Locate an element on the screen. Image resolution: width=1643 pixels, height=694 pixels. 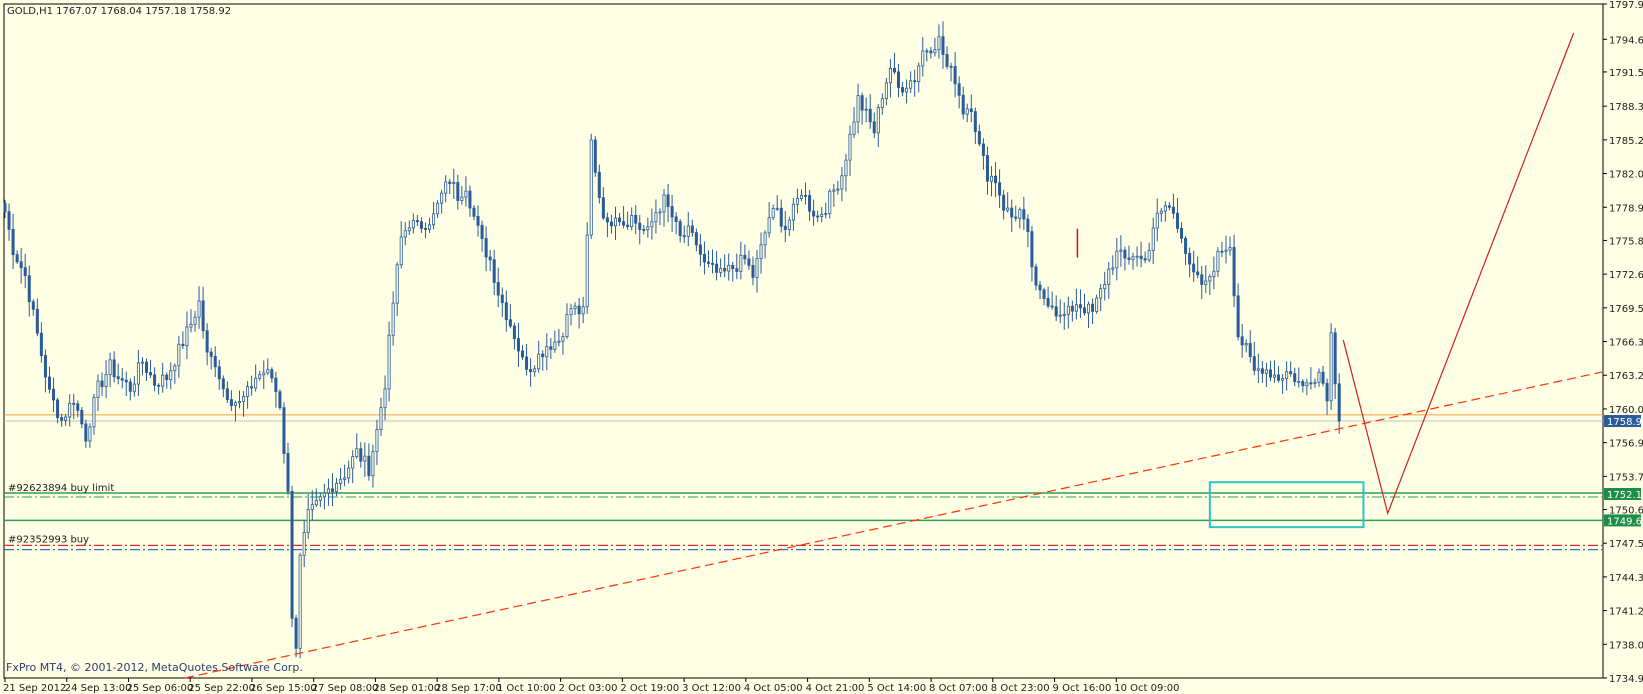
x-tick-label: 4 Oct 05:00 is located at coordinates (773, 688).